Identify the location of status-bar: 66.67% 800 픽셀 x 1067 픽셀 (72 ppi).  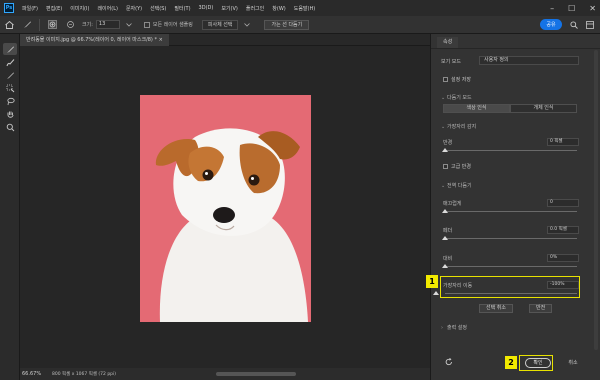
(225, 374).